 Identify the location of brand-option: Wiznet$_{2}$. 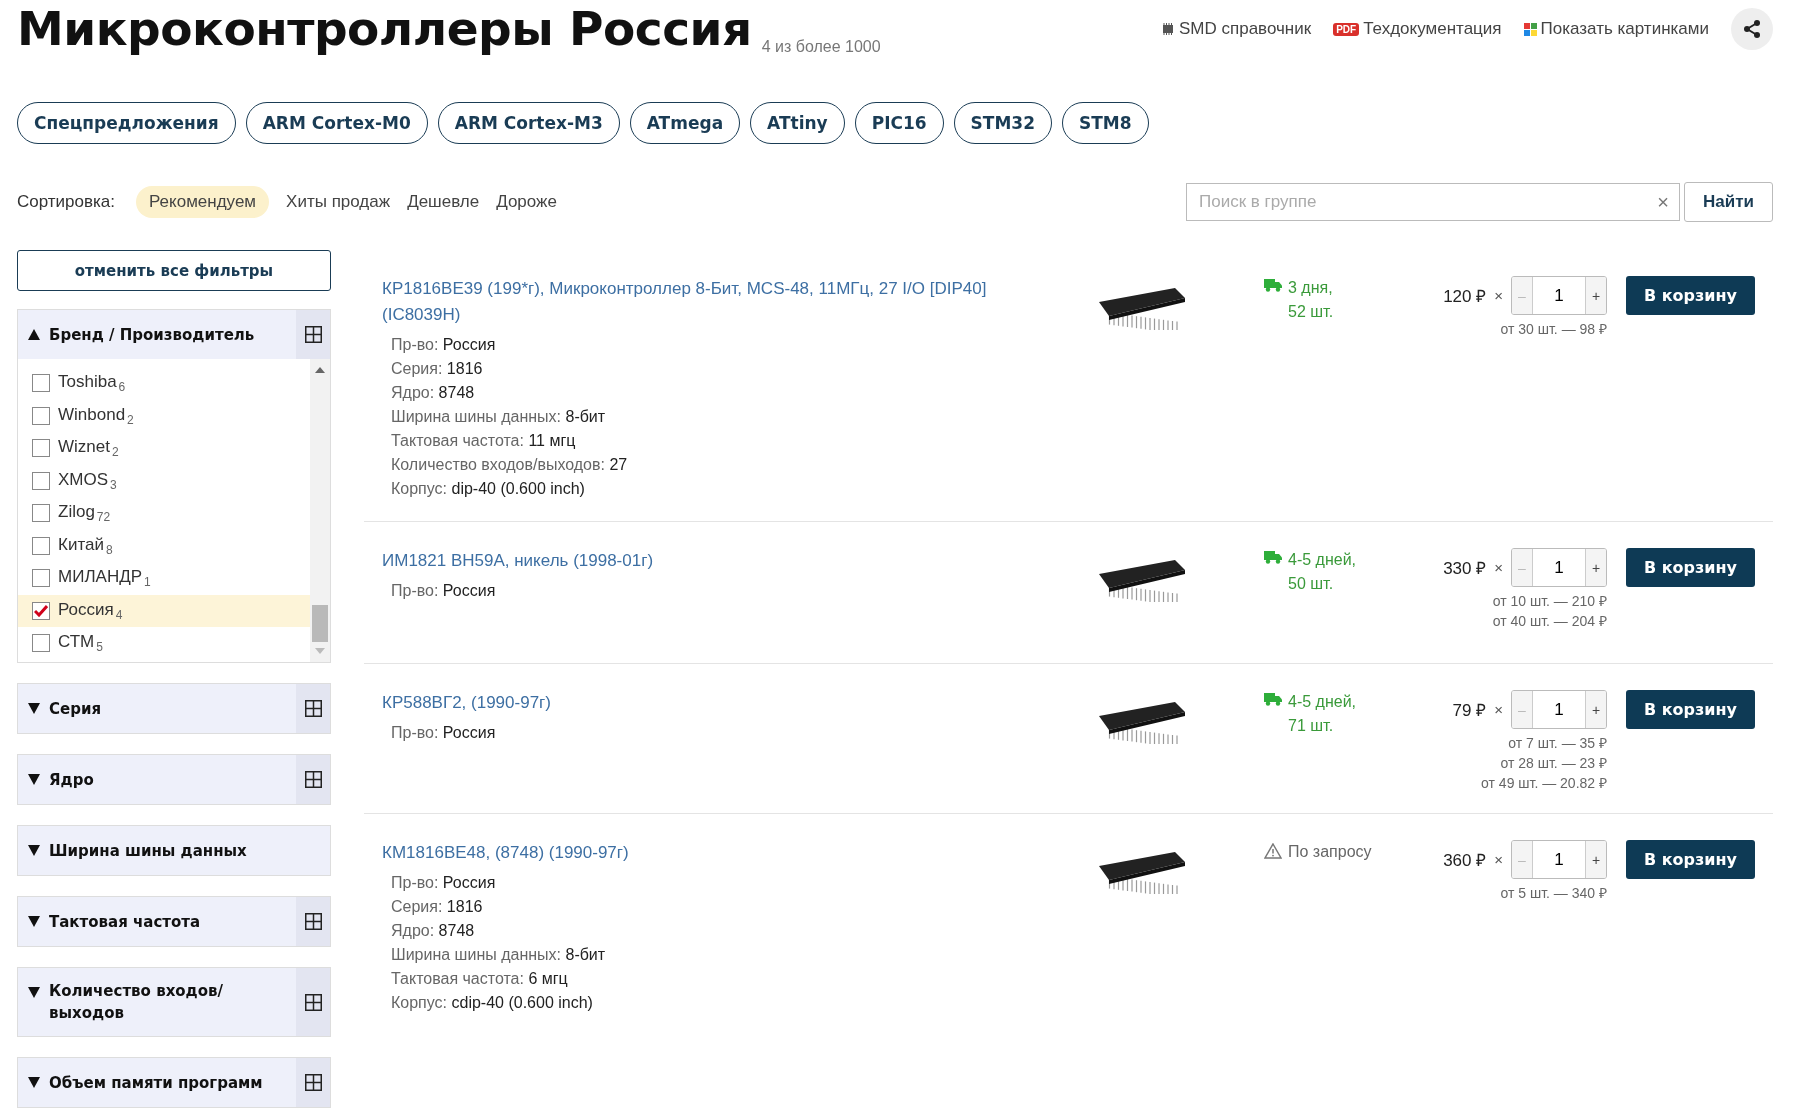
(164, 448).